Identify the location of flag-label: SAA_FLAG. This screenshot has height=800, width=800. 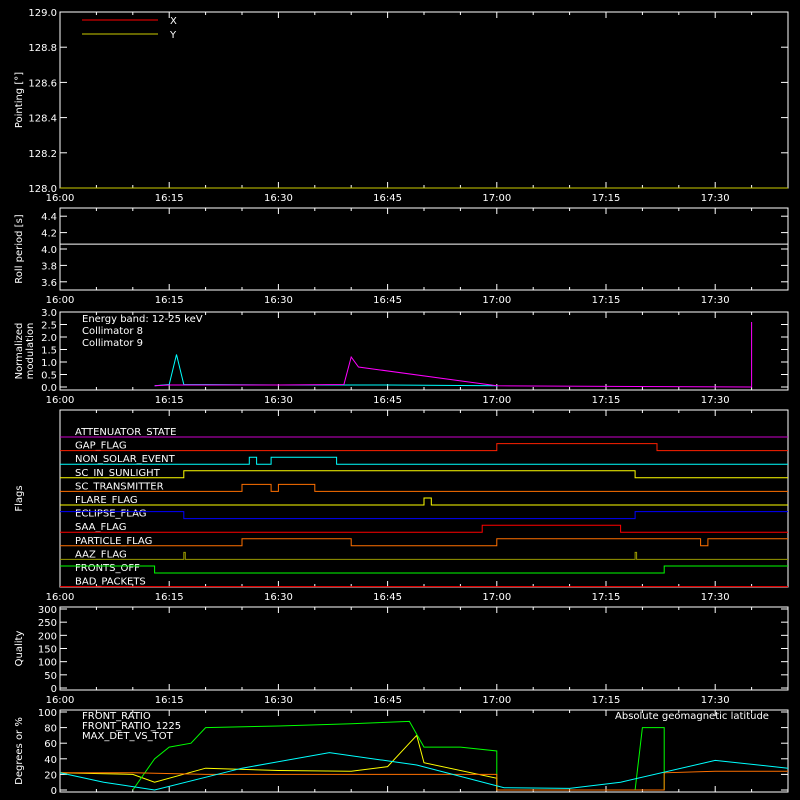
(100, 527).